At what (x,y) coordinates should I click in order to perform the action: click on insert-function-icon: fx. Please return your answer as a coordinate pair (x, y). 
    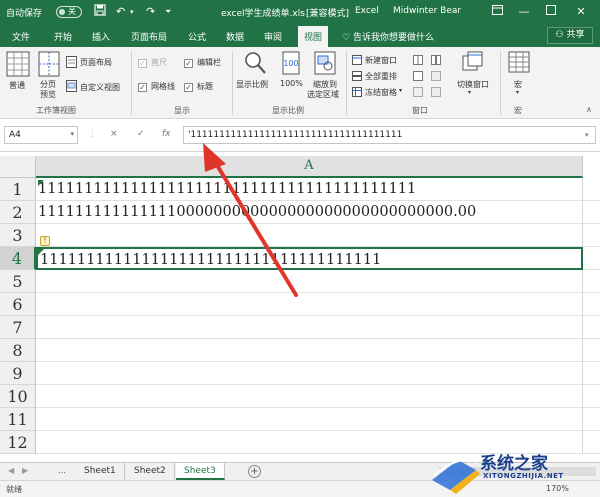
    Looking at the image, I should click on (166, 134).